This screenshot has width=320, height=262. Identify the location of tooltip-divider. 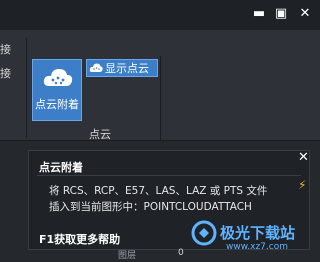
(169, 175).